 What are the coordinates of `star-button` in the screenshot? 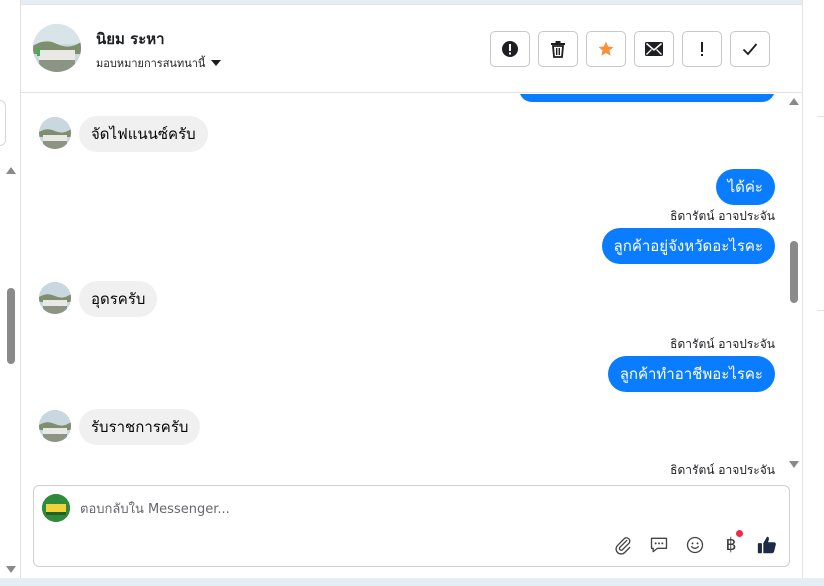 It's located at (606, 49).